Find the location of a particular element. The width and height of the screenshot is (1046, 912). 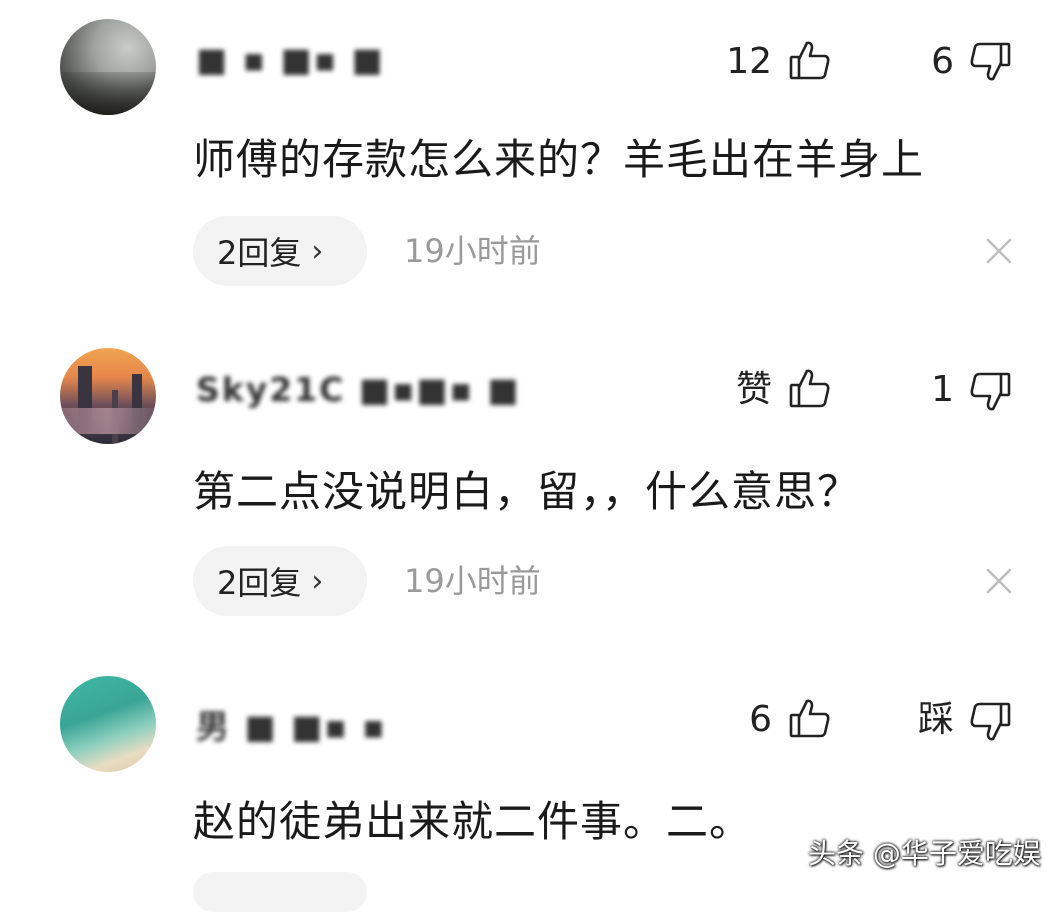

comment-text: 师傅的存款怎么来的？羊毛出在羊身上 is located at coordinates (559, 159).